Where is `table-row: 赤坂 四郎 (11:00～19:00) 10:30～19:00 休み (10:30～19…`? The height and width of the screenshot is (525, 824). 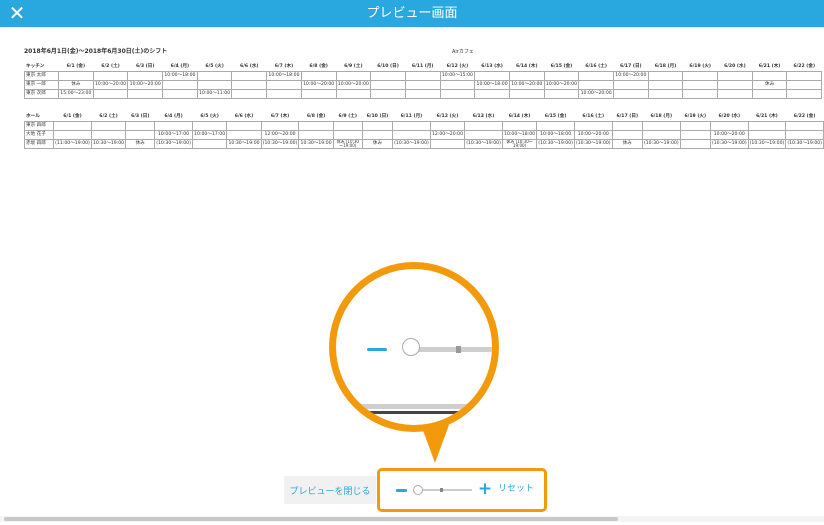 table-row: 赤坂 四郎 (11:00～19:00) 10:30～19:00 休み (10:30～19… is located at coordinates (424, 144).